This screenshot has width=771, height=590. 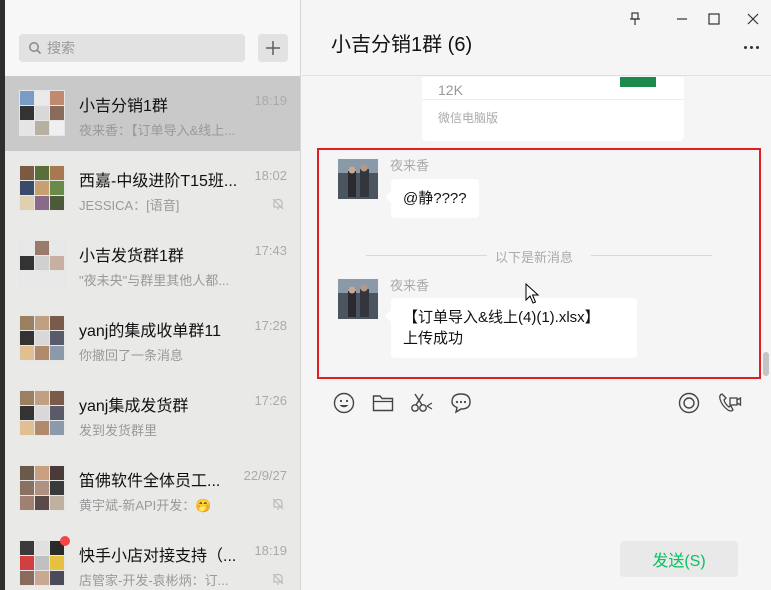 I want to click on divider-line-left, so click(x=426, y=255).